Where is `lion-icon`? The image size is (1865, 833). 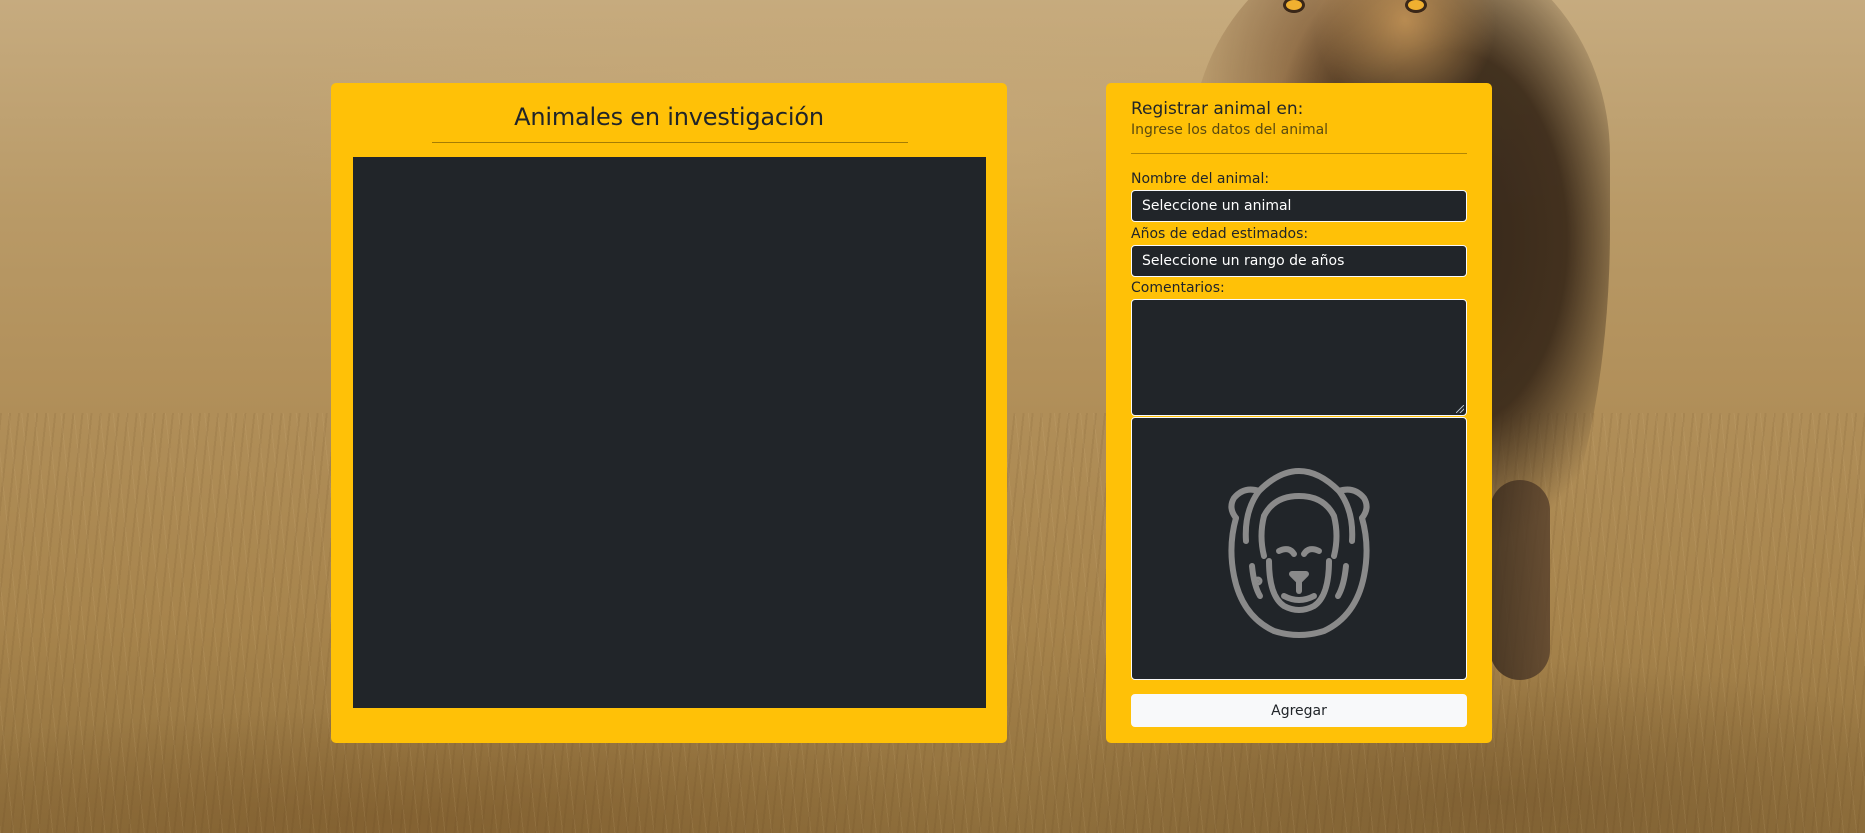 lion-icon is located at coordinates (1299, 553).